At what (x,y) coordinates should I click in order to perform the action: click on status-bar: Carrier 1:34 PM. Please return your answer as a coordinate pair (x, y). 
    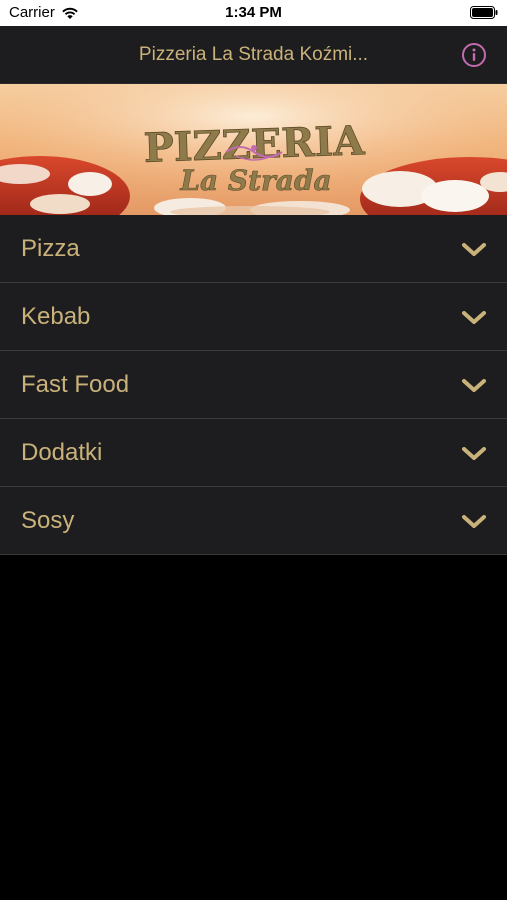
    Looking at the image, I should click on (253, 13).